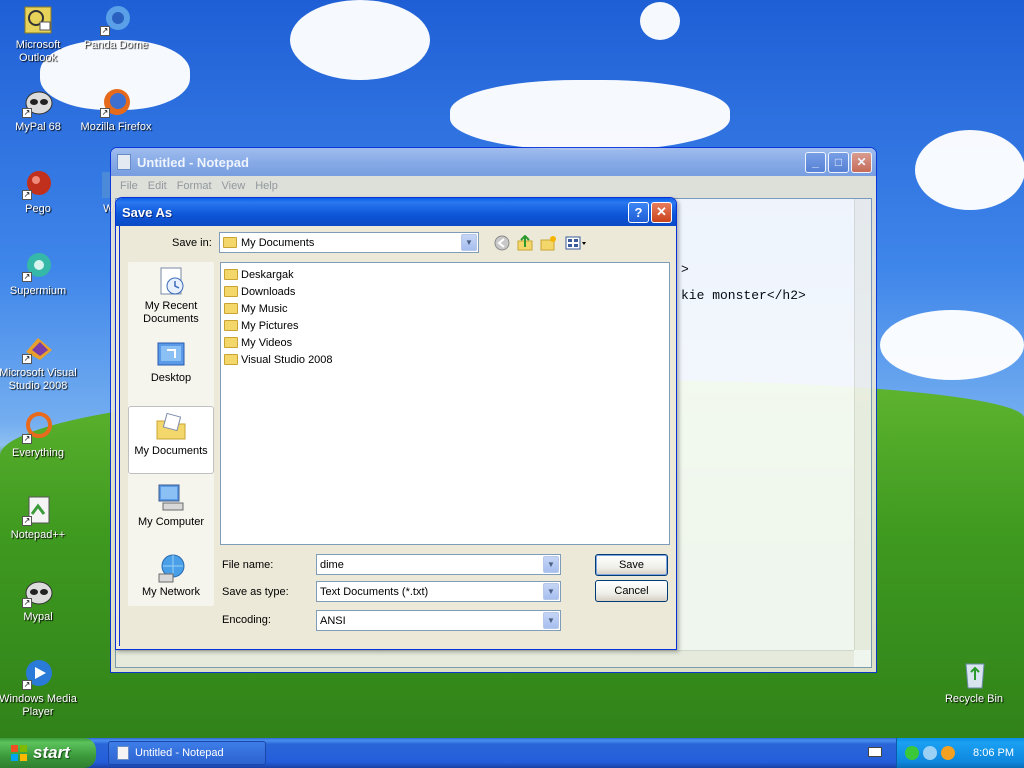 This screenshot has width=1024, height=768. Describe the element at coordinates (661, 212) in the screenshot. I see `dialog-close-button: ✕` at that location.